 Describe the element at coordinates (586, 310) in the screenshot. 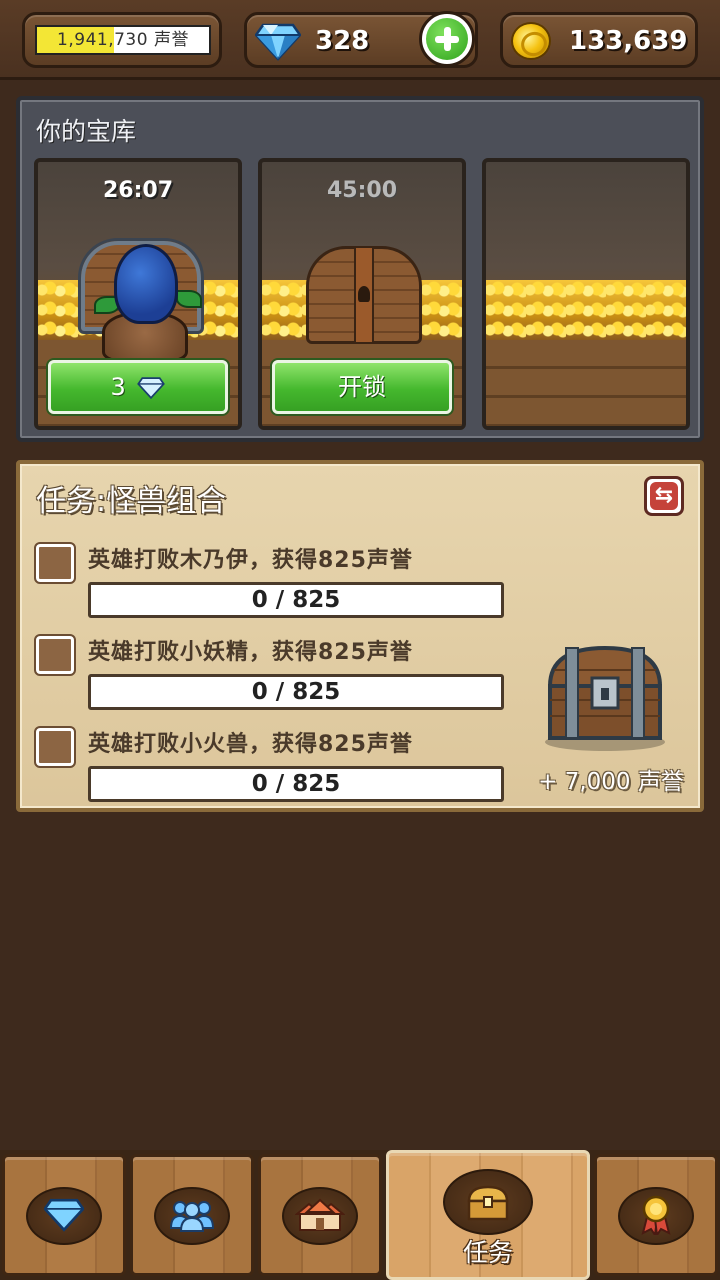

I see `gold-pile` at that location.